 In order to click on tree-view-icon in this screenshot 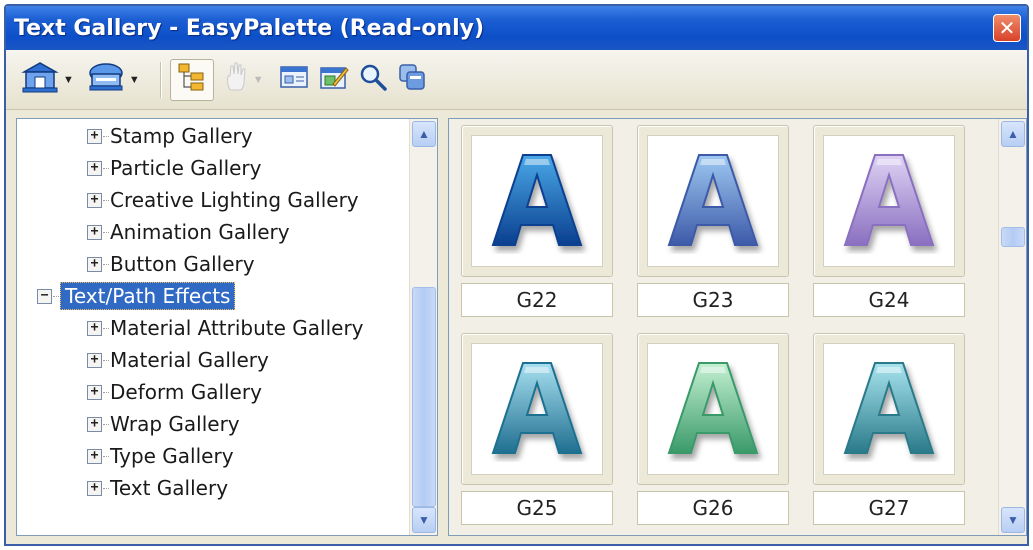, I will do `click(192, 79)`.